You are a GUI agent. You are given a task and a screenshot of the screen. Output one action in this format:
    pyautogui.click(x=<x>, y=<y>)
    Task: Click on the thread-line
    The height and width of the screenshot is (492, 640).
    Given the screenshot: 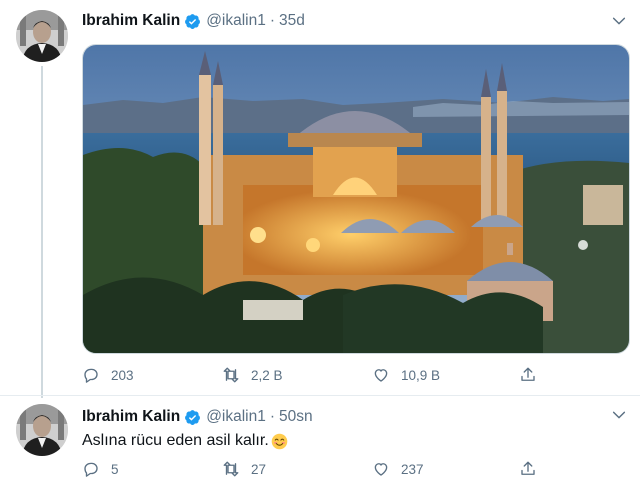 What is the action you would take?
    pyautogui.click(x=42, y=232)
    